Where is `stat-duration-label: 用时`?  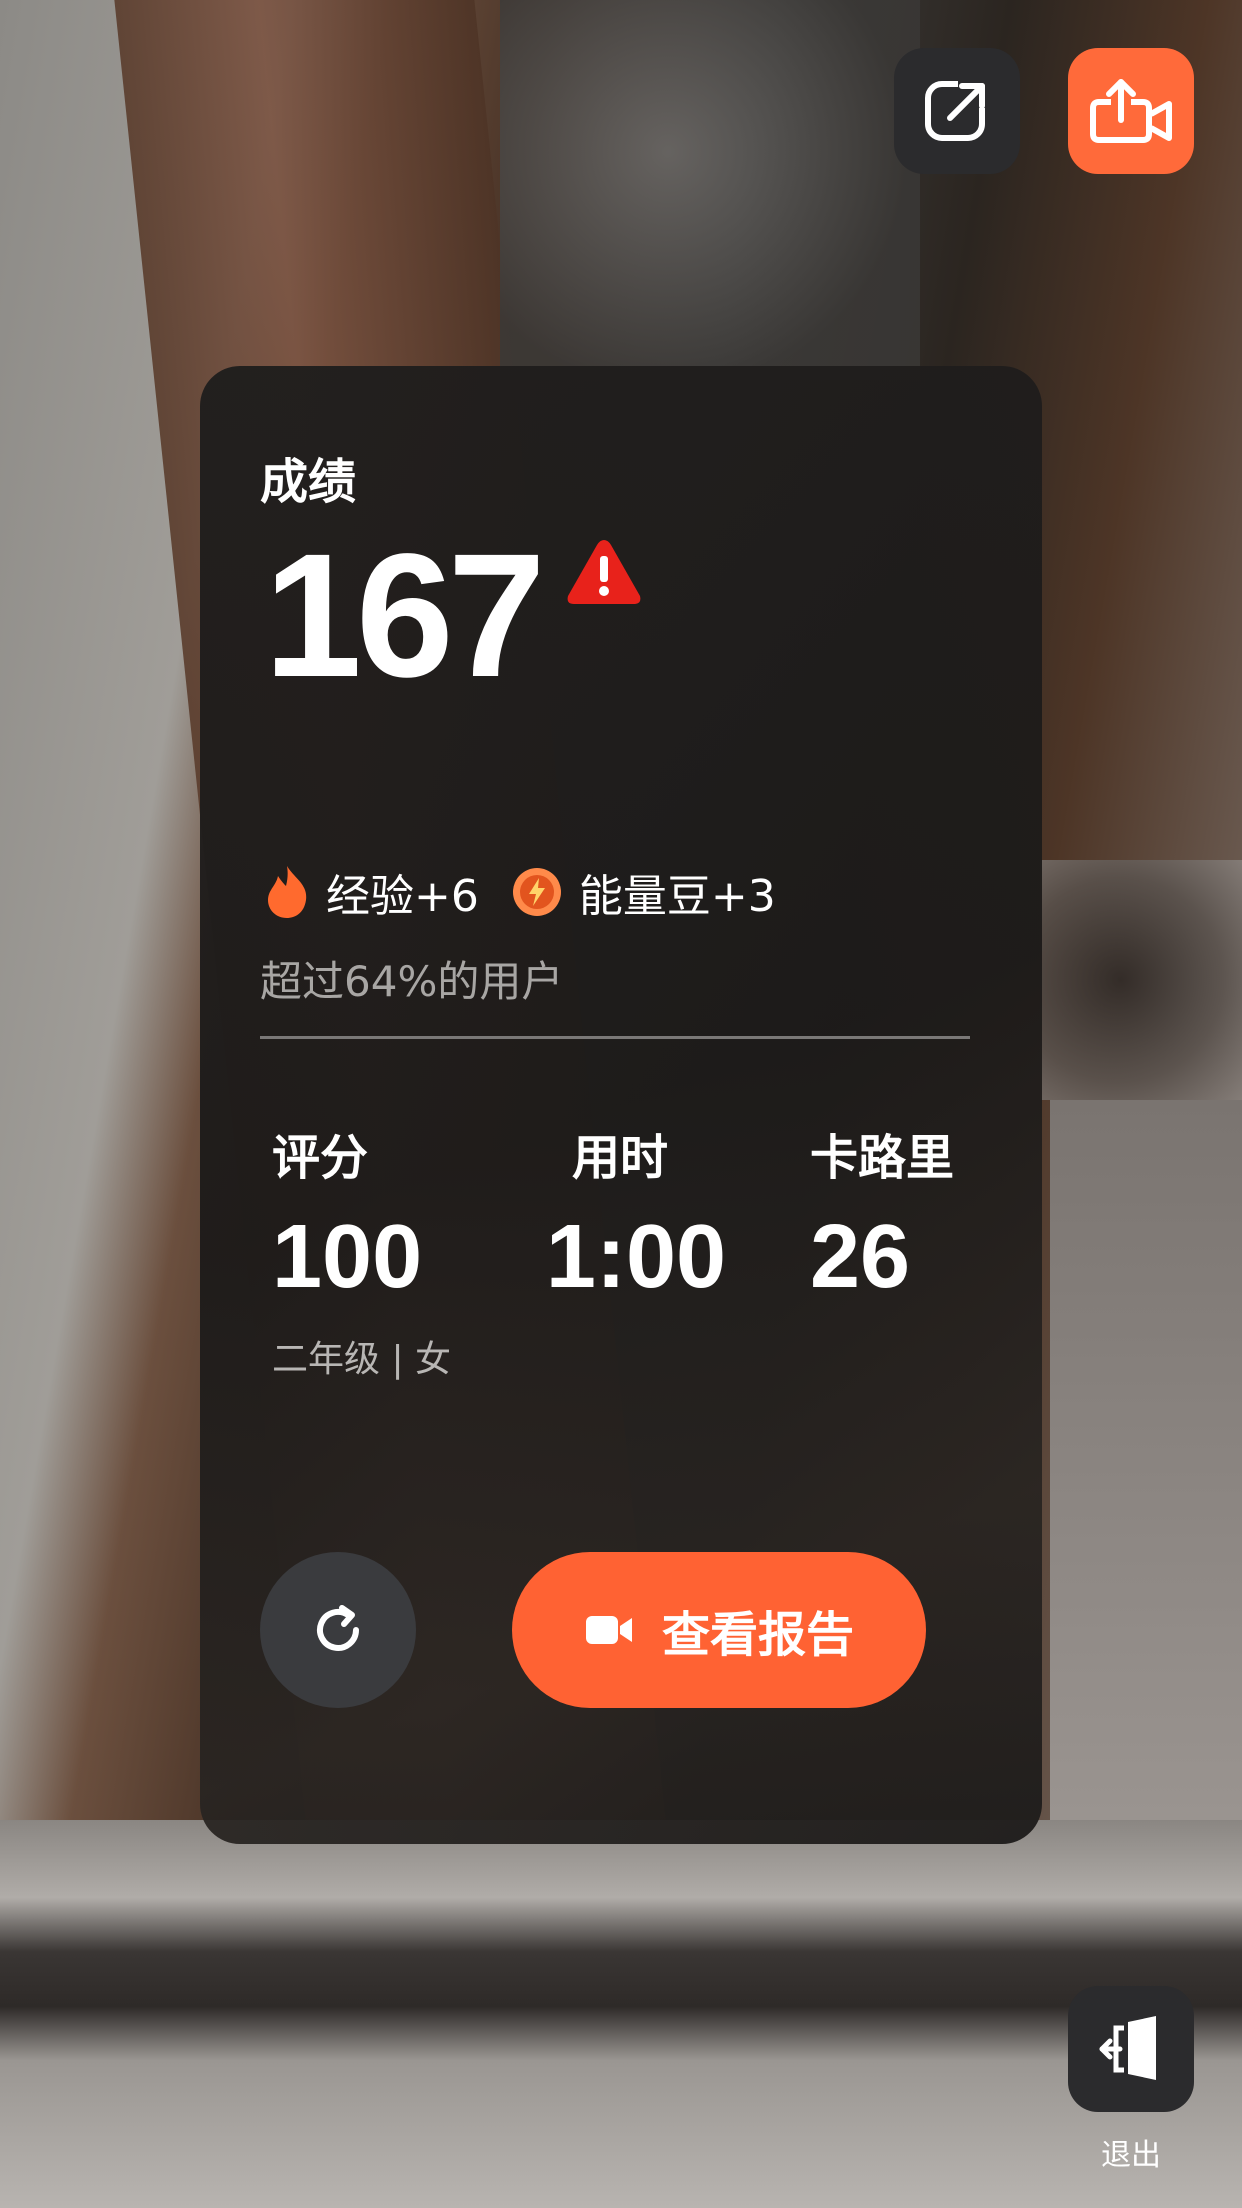 stat-duration-label: 用时 is located at coordinates (620, 1158).